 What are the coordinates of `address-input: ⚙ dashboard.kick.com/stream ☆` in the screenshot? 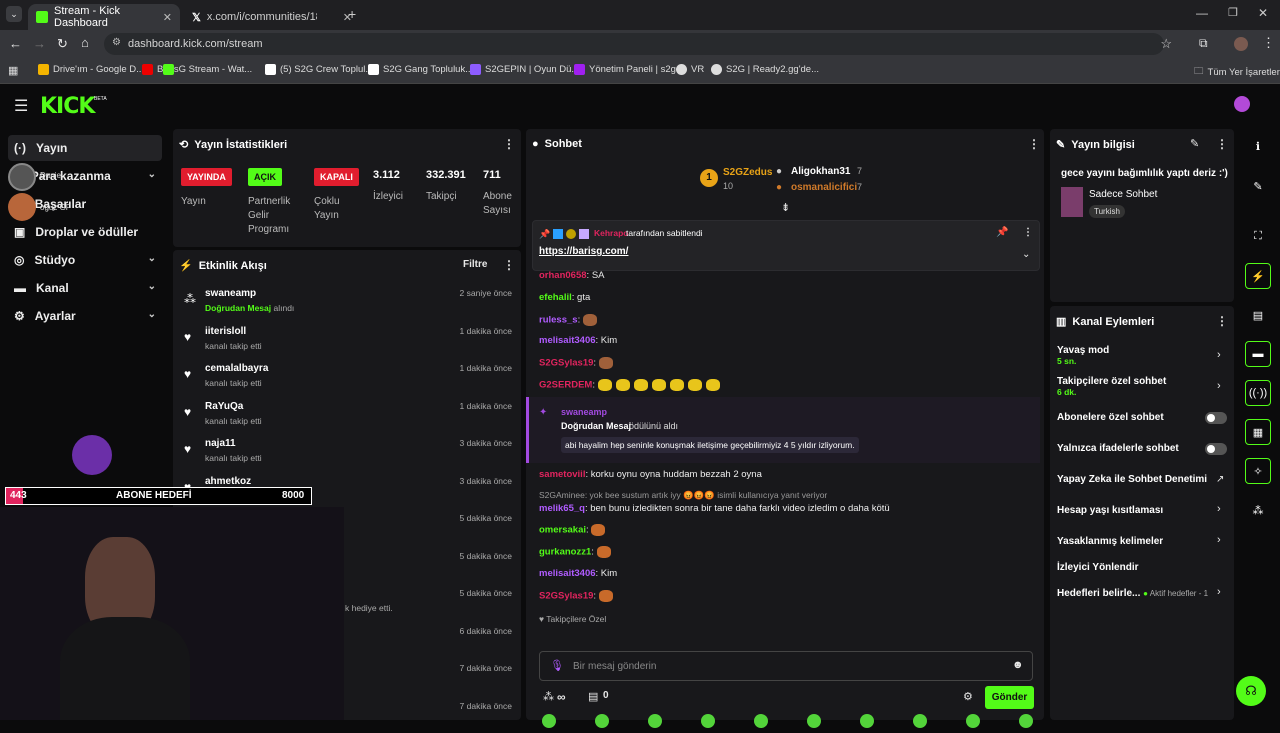 It's located at (638, 44).